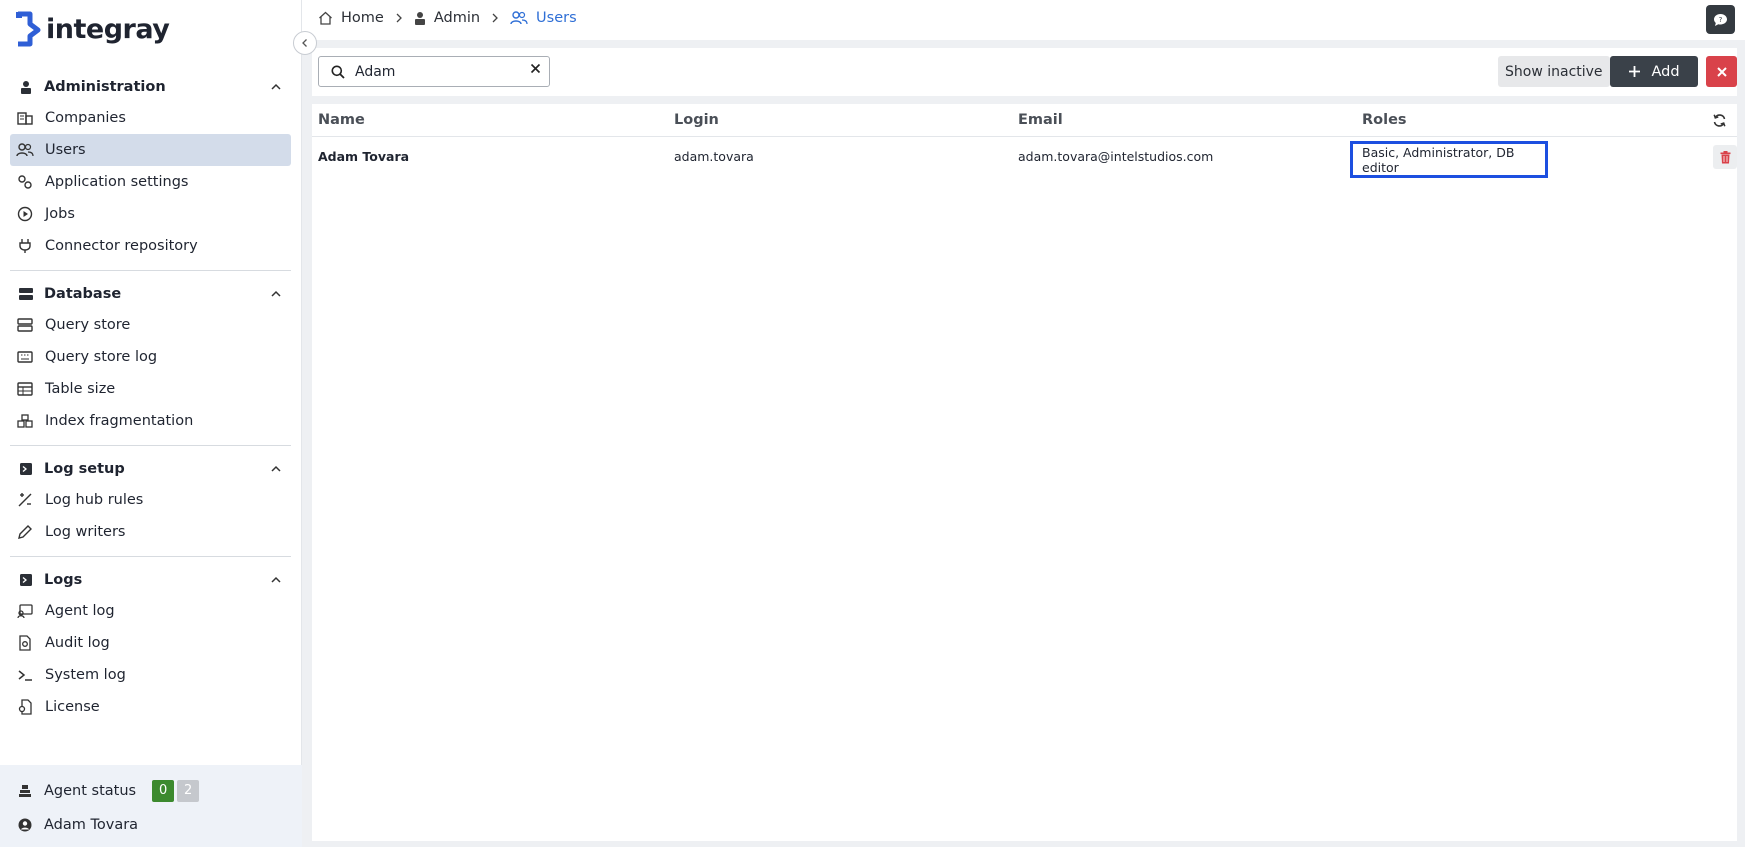 Image resolution: width=1745 pixels, height=847 pixels. I want to click on sidebar-item-log-writers: Log writers, so click(150, 532).